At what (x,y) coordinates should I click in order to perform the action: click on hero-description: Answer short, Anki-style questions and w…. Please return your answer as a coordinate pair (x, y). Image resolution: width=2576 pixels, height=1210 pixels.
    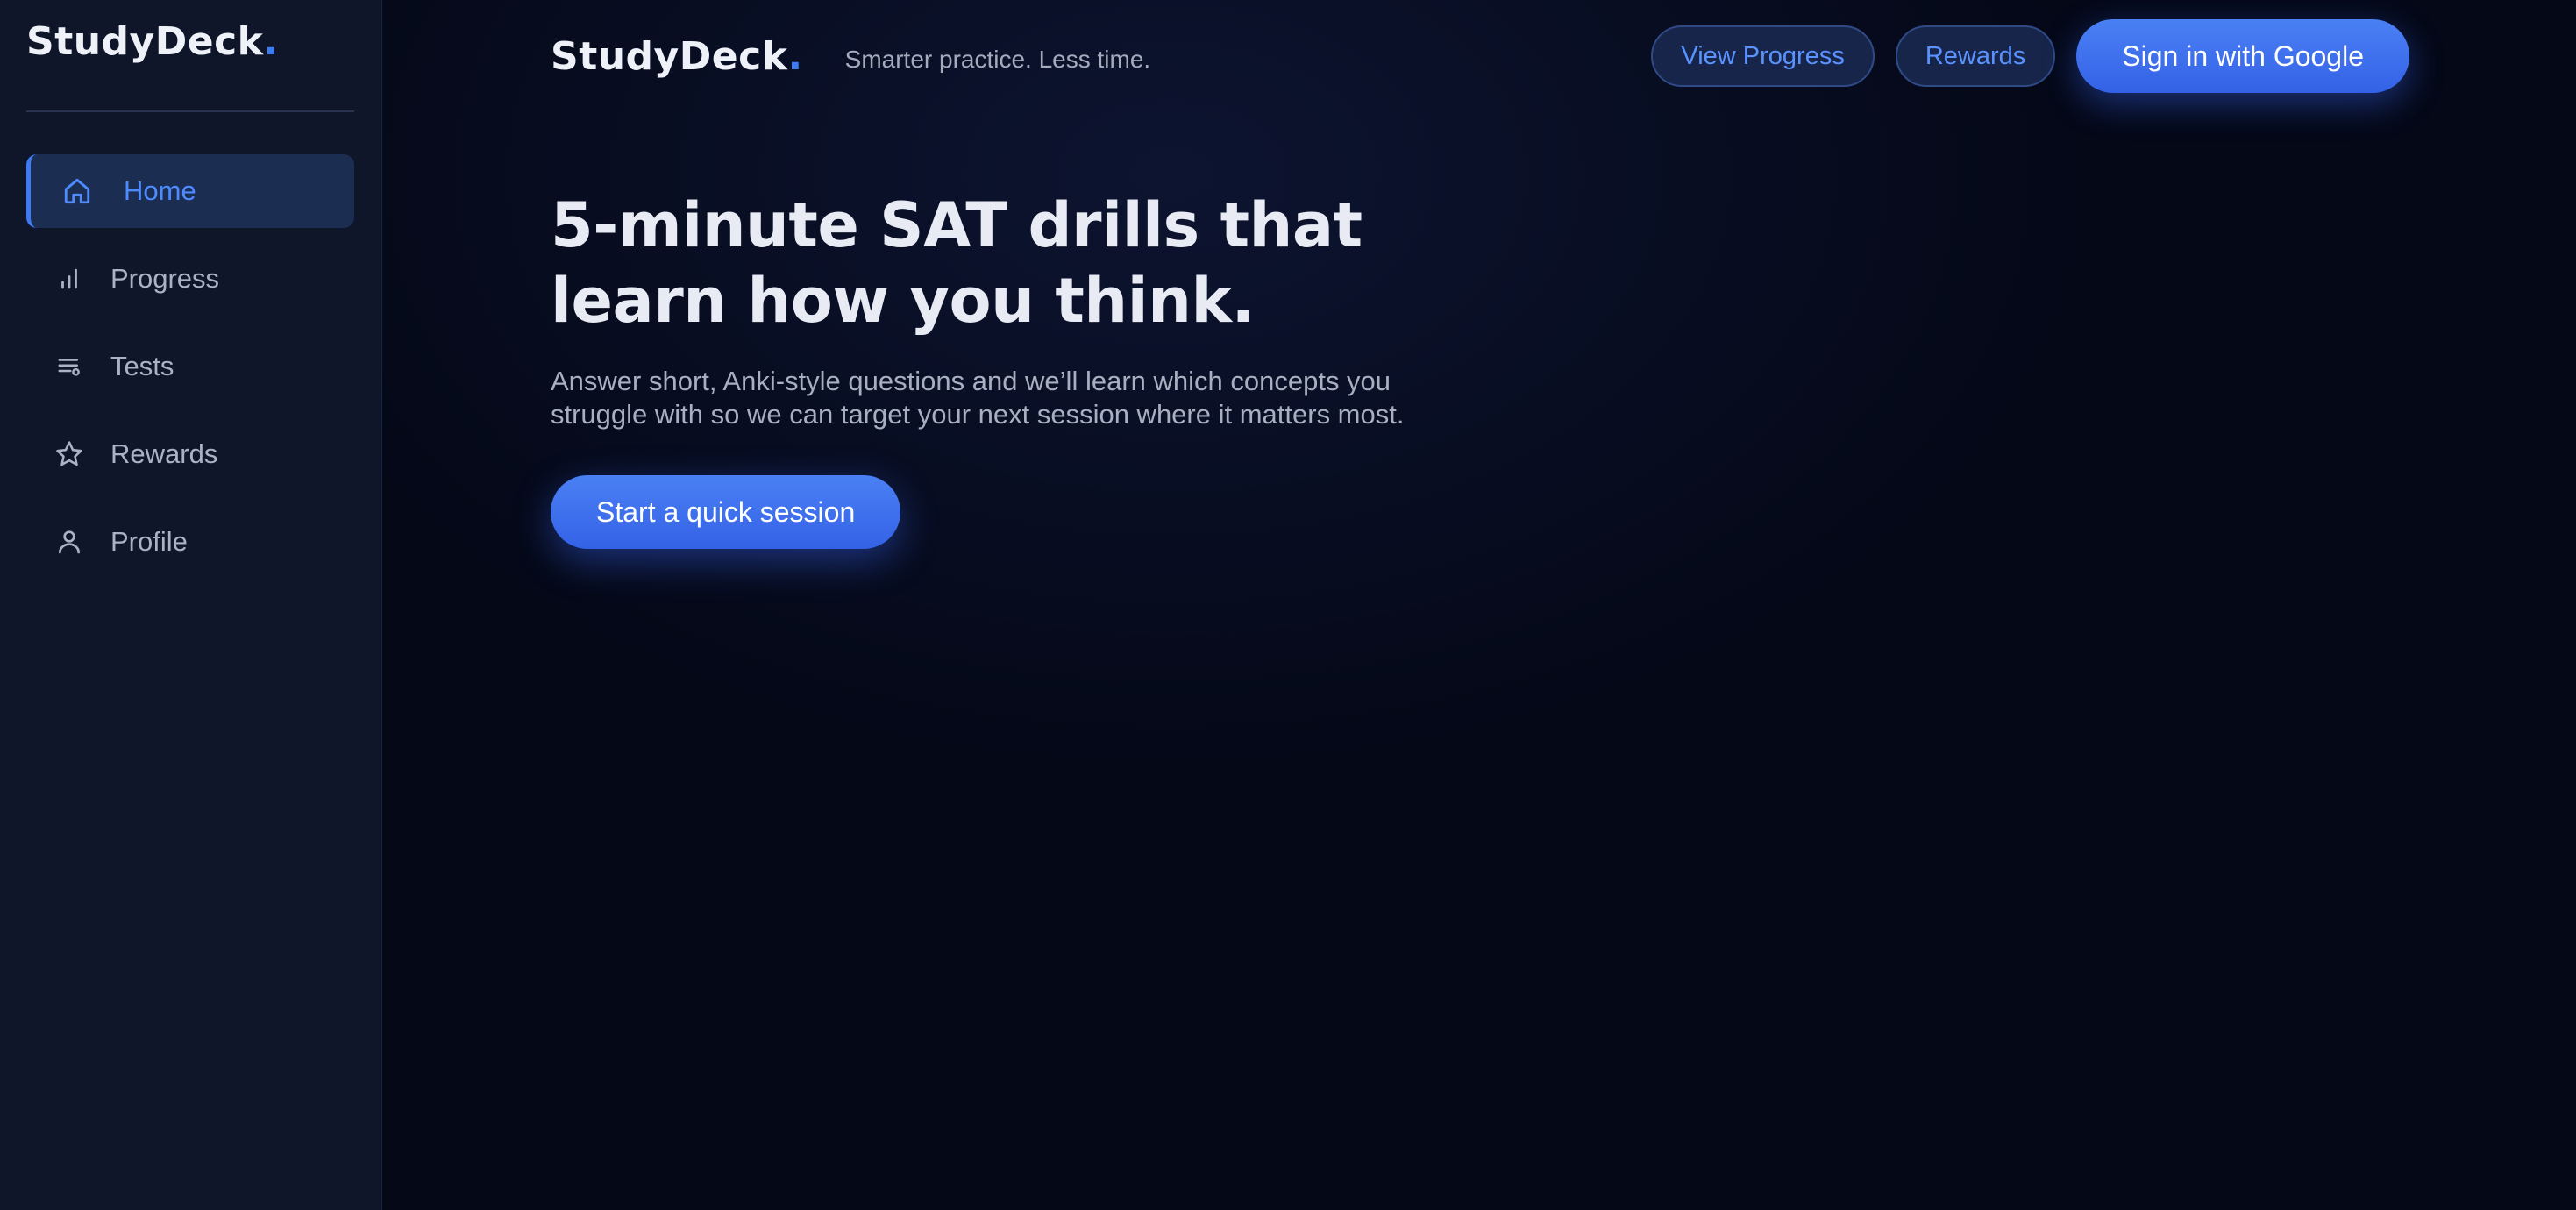
    Looking at the image, I should click on (978, 398).